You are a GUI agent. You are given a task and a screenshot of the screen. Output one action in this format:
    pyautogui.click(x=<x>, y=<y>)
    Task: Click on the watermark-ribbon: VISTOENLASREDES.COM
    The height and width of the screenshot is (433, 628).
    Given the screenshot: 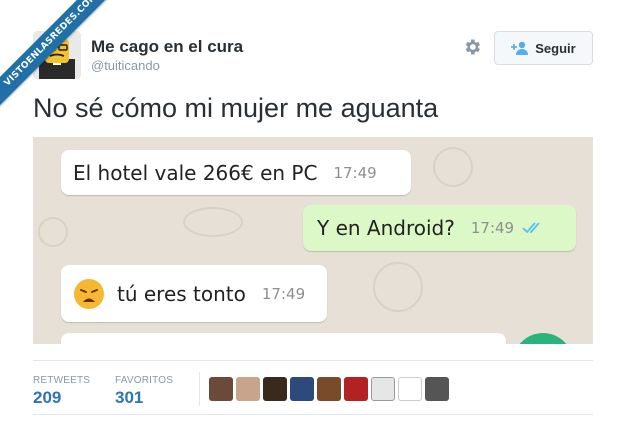 What is the action you would take?
    pyautogui.click(x=60, y=60)
    